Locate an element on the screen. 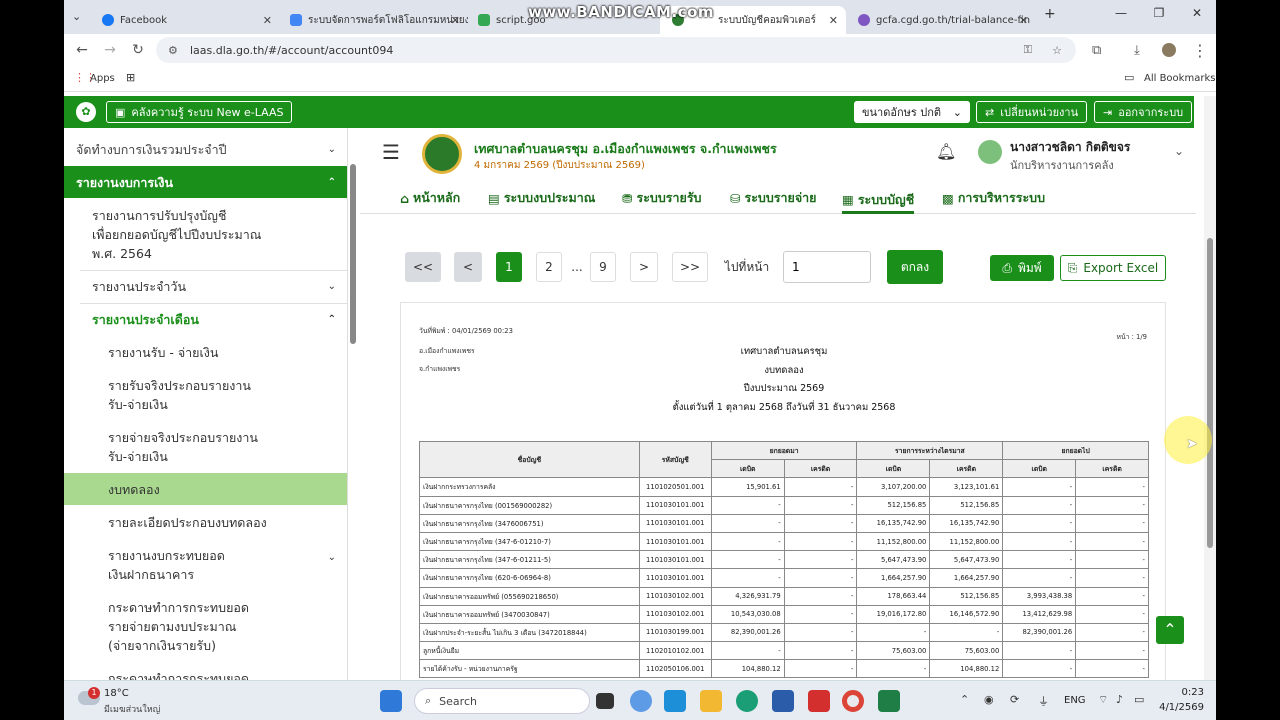  page-1-button: 1 is located at coordinates (509, 267).